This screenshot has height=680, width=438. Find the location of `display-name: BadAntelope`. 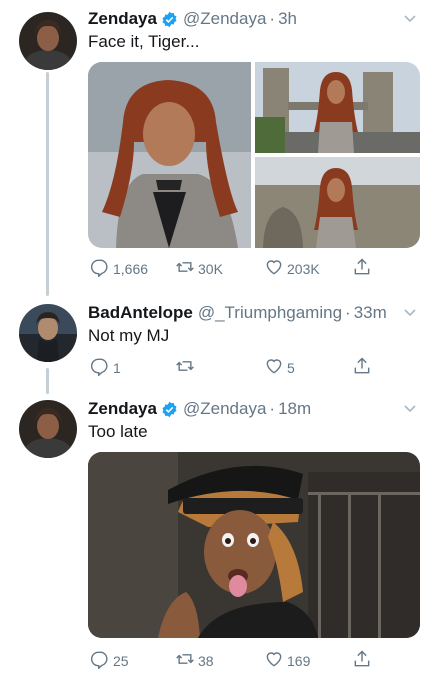

display-name: BadAntelope is located at coordinates (140, 313).